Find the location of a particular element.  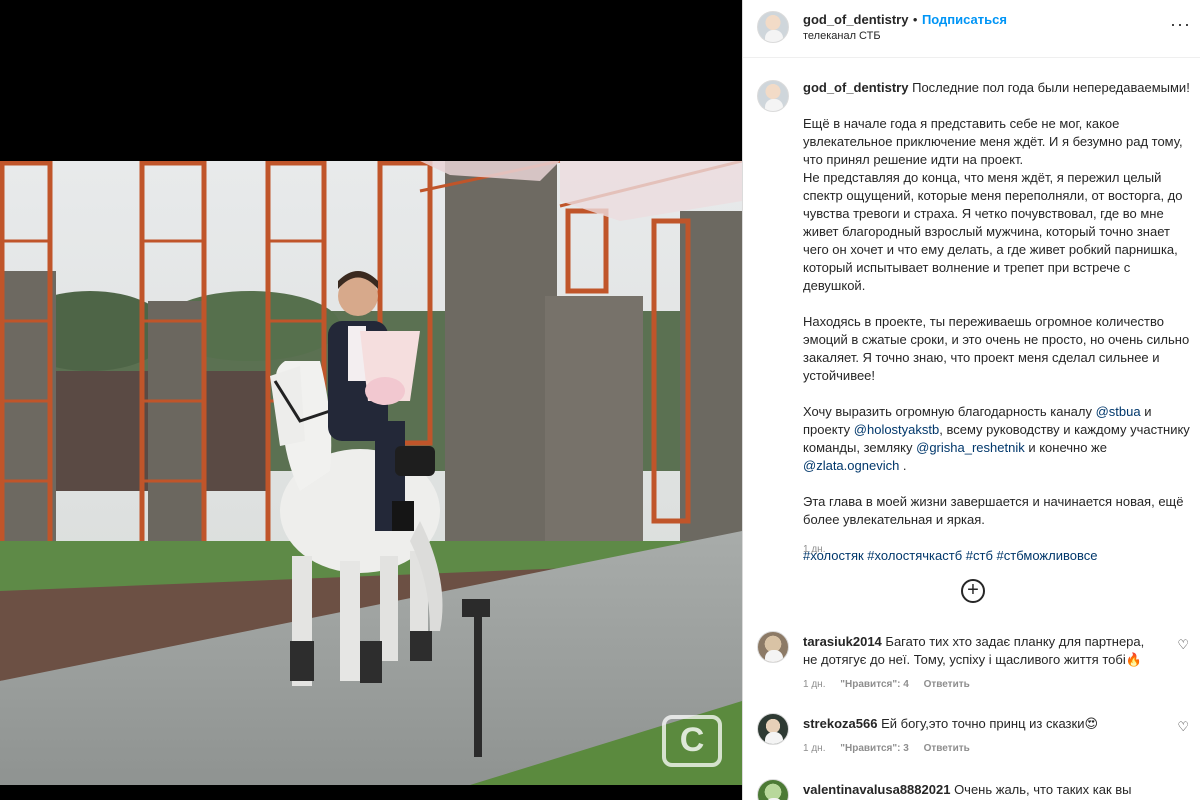

mention-link-holostyakstb: @holostyakstb is located at coordinates (896, 429).